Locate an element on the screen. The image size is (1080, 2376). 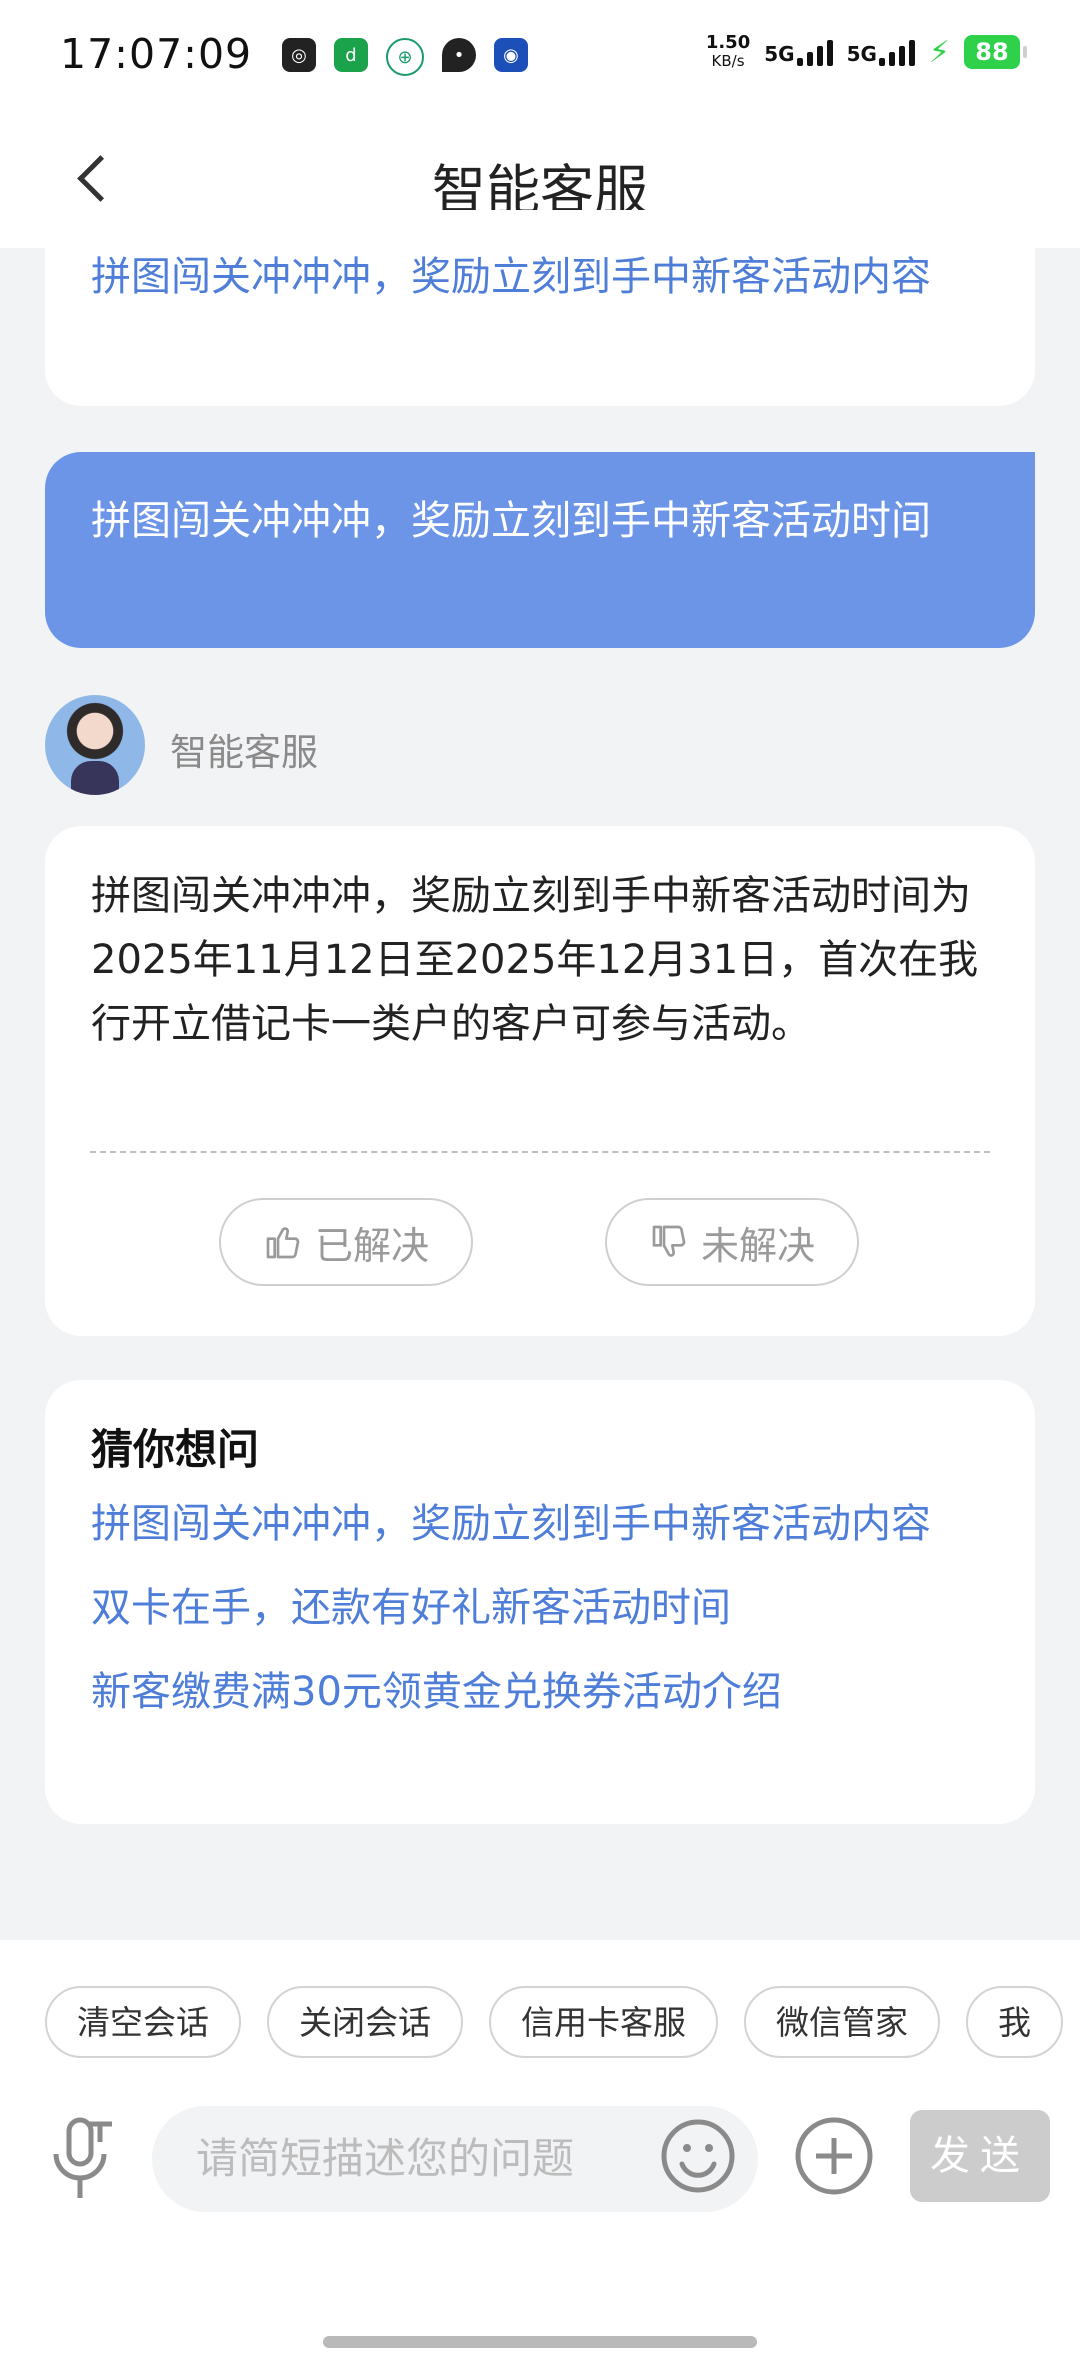
status-bar: 17:07:09 ◎ d ⊕ • ◉ 1.50 KB/s 5G 5G ⚡ 88 is located at coordinates (540, 60).